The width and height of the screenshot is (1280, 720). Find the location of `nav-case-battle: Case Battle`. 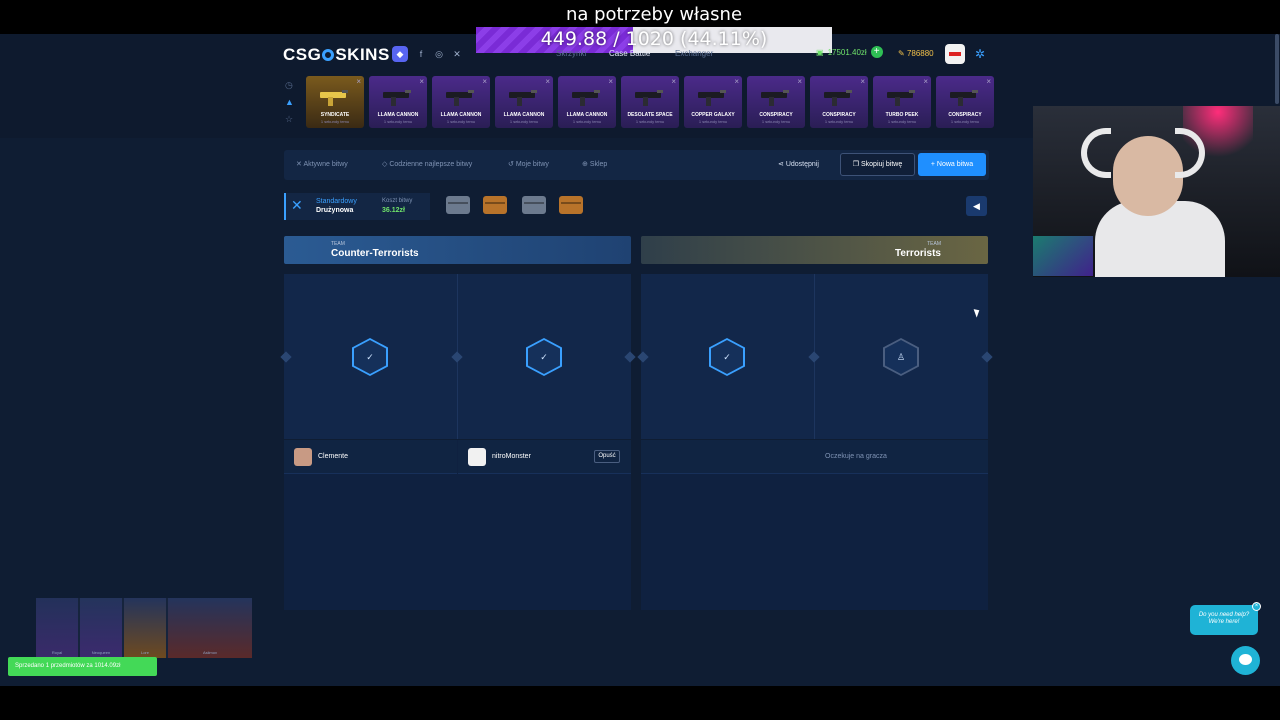

nav-case-battle: Case Battle is located at coordinates (629, 53).